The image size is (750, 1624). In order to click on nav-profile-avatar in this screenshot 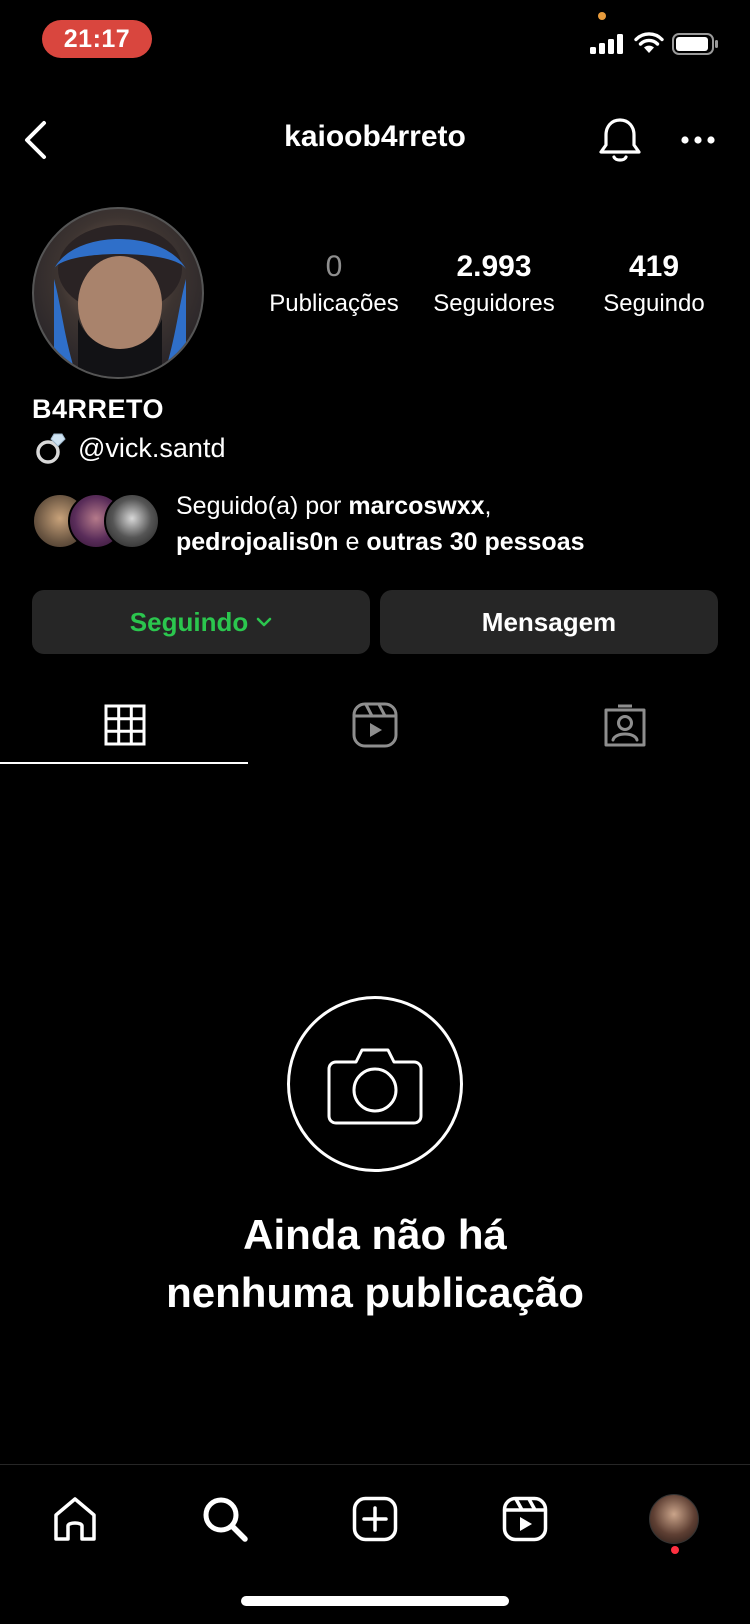, I will do `click(674, 1519)`.